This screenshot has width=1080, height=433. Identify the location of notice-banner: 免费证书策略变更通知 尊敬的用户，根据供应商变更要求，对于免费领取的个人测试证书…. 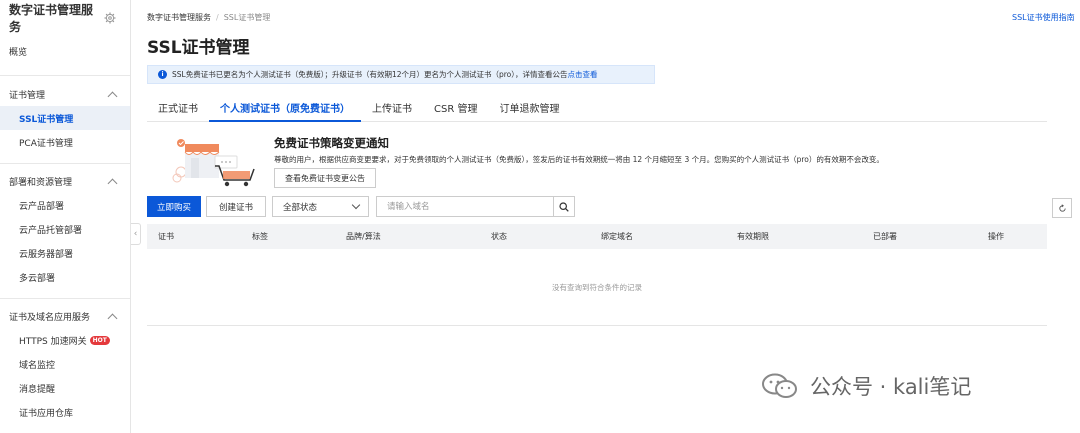
(597, 160).